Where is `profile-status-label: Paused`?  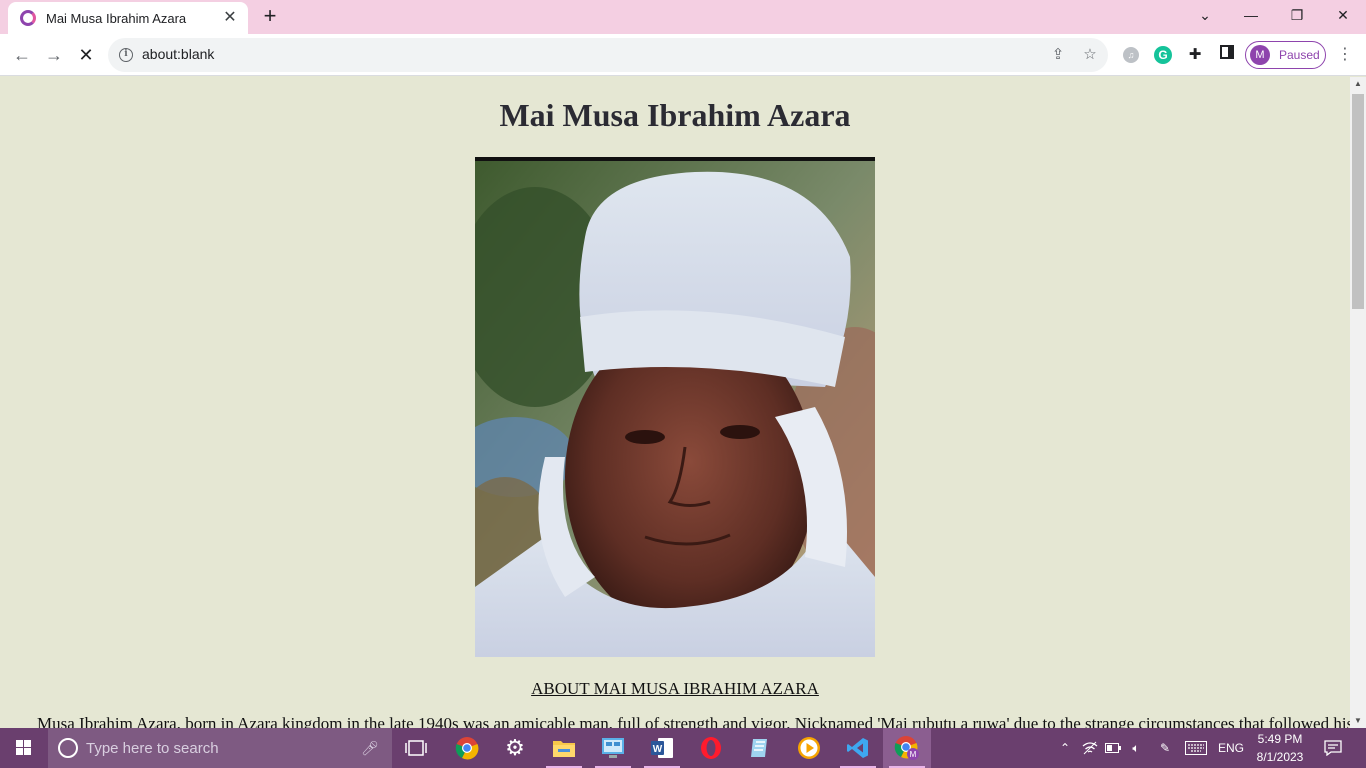
profile-status-label: Paused is located at coordinates (1299, 55).